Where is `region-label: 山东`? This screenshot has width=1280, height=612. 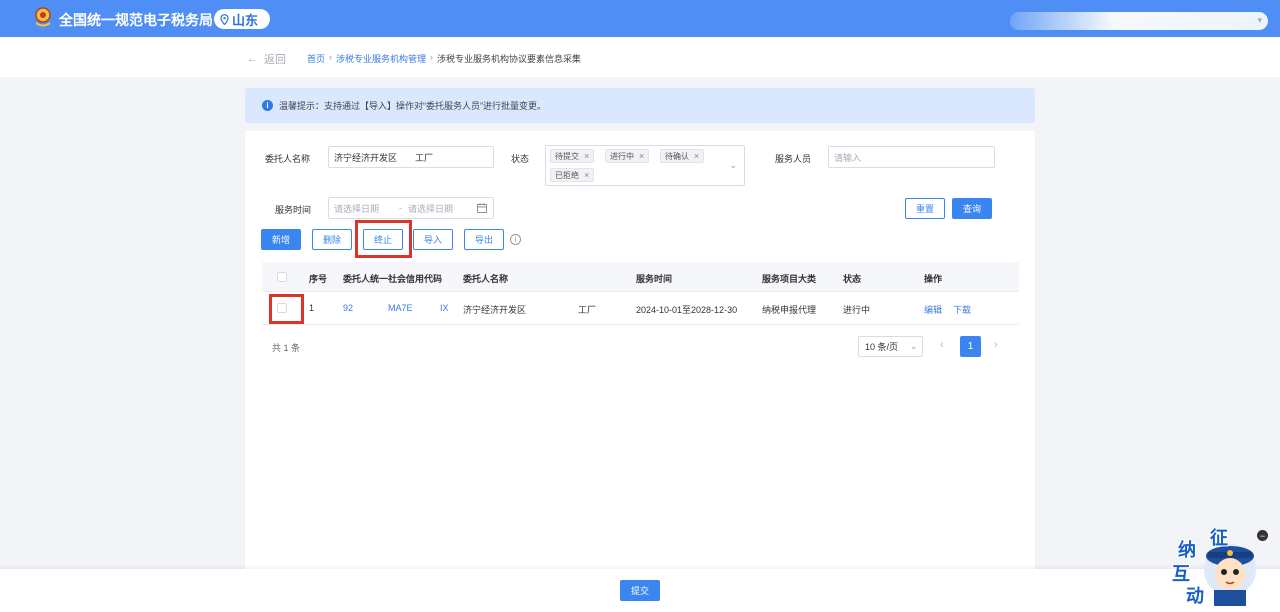 region-label: 山东 is located at coordinates (245, 20).